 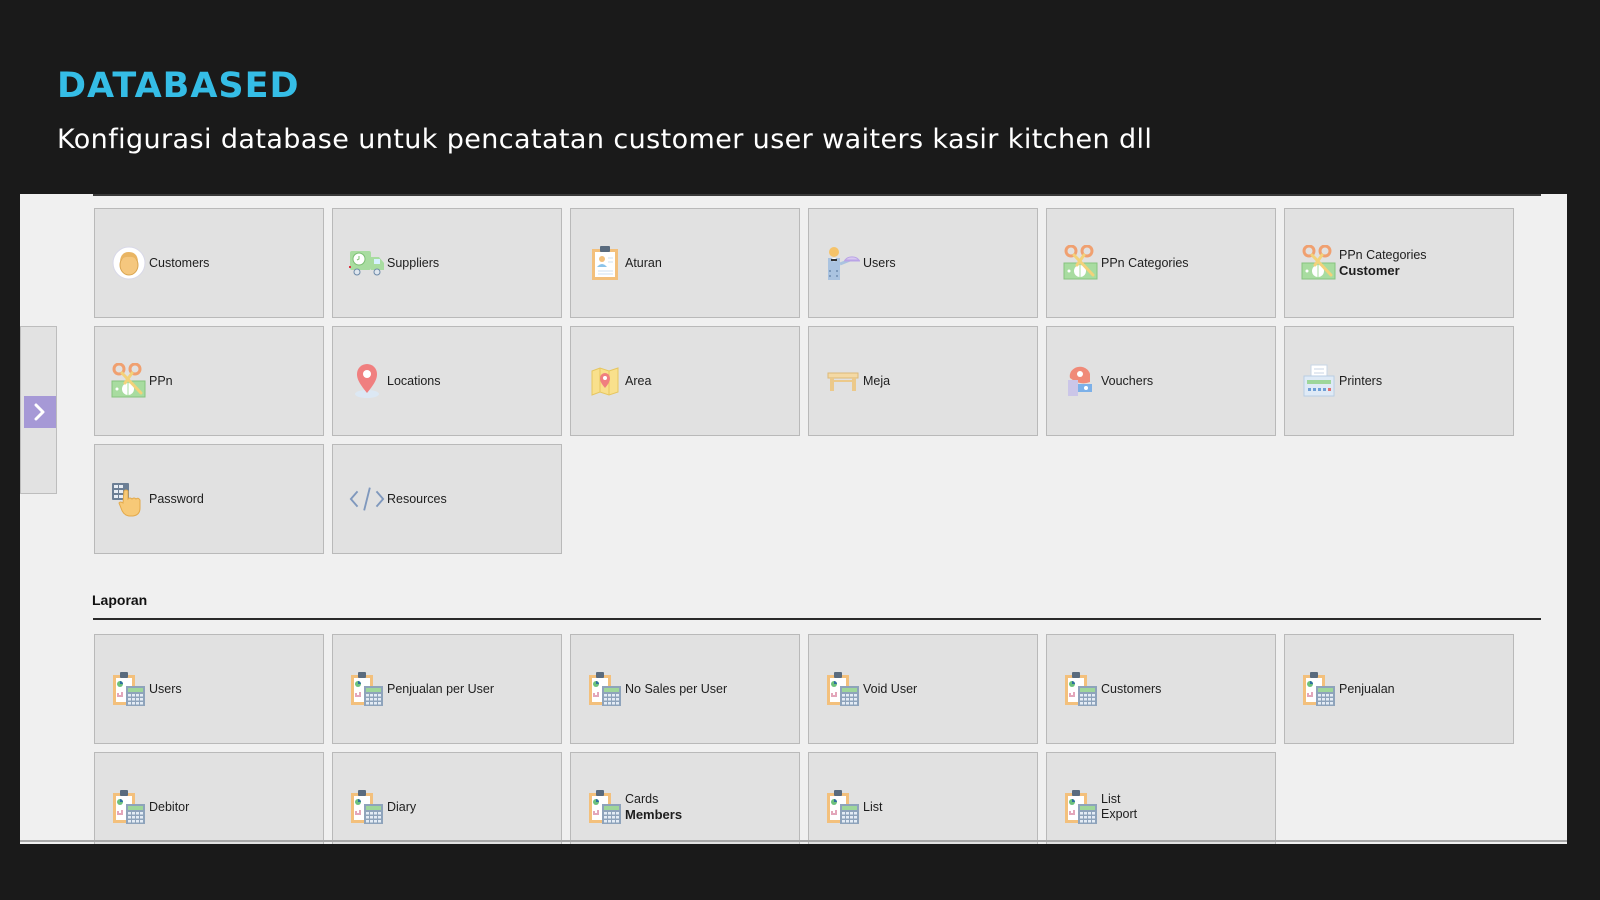 I want to click on tile-label-main: No Sales per User, so click(x=676, y=688).